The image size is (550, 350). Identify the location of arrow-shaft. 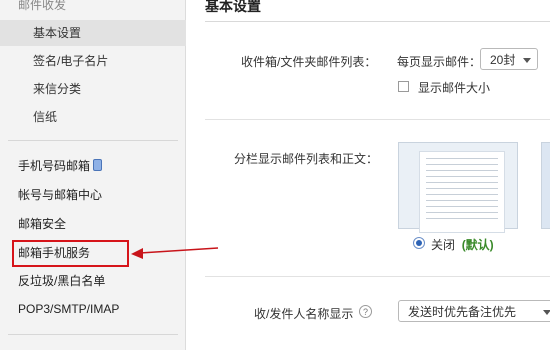
(179, 250).